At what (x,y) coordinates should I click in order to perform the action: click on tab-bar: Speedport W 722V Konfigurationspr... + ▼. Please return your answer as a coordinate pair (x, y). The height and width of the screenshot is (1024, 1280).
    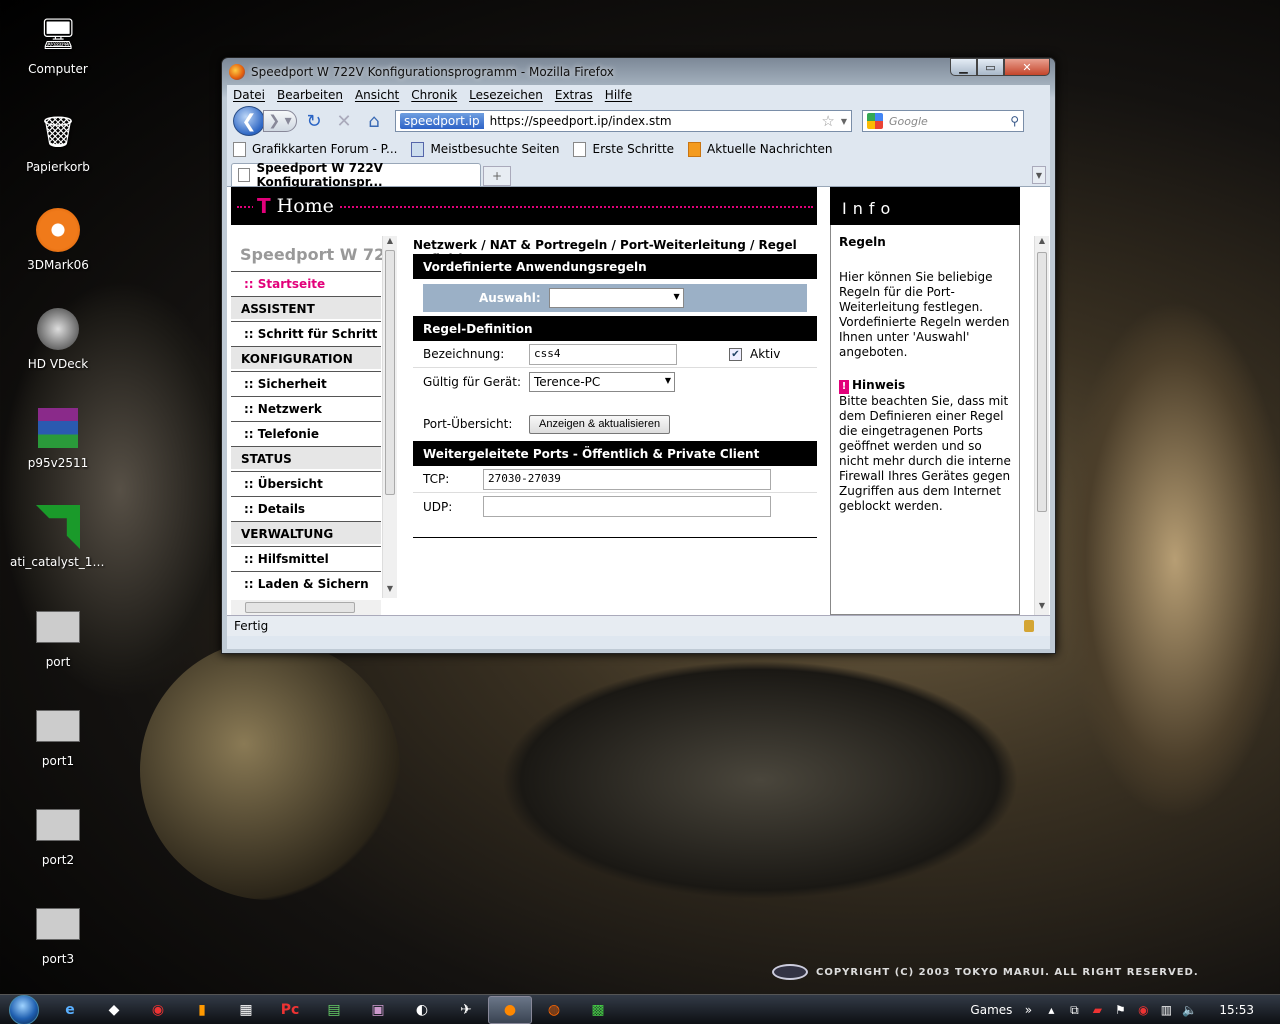
    Looking at the image, I should click on (638, 175).